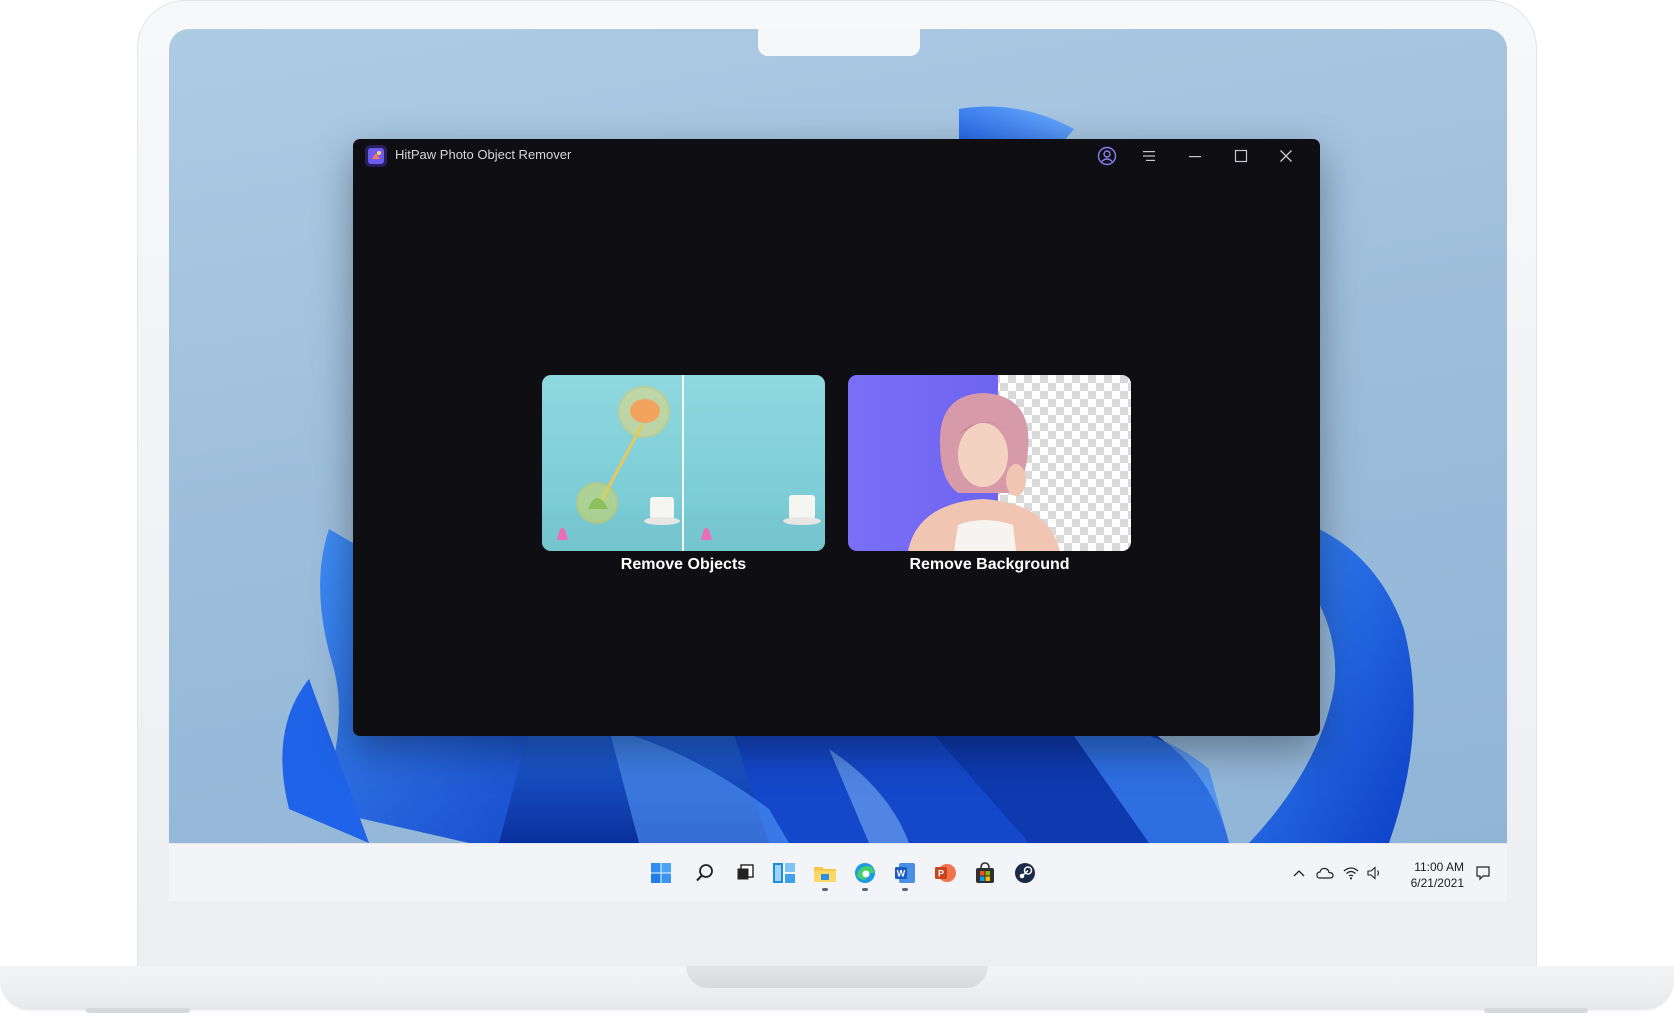 This screenshot has width=1674, height=1016. Describe the element at coordinates (683, 565) in the screenshot. I see `remove-objects-label: Remove Objects` at that location.